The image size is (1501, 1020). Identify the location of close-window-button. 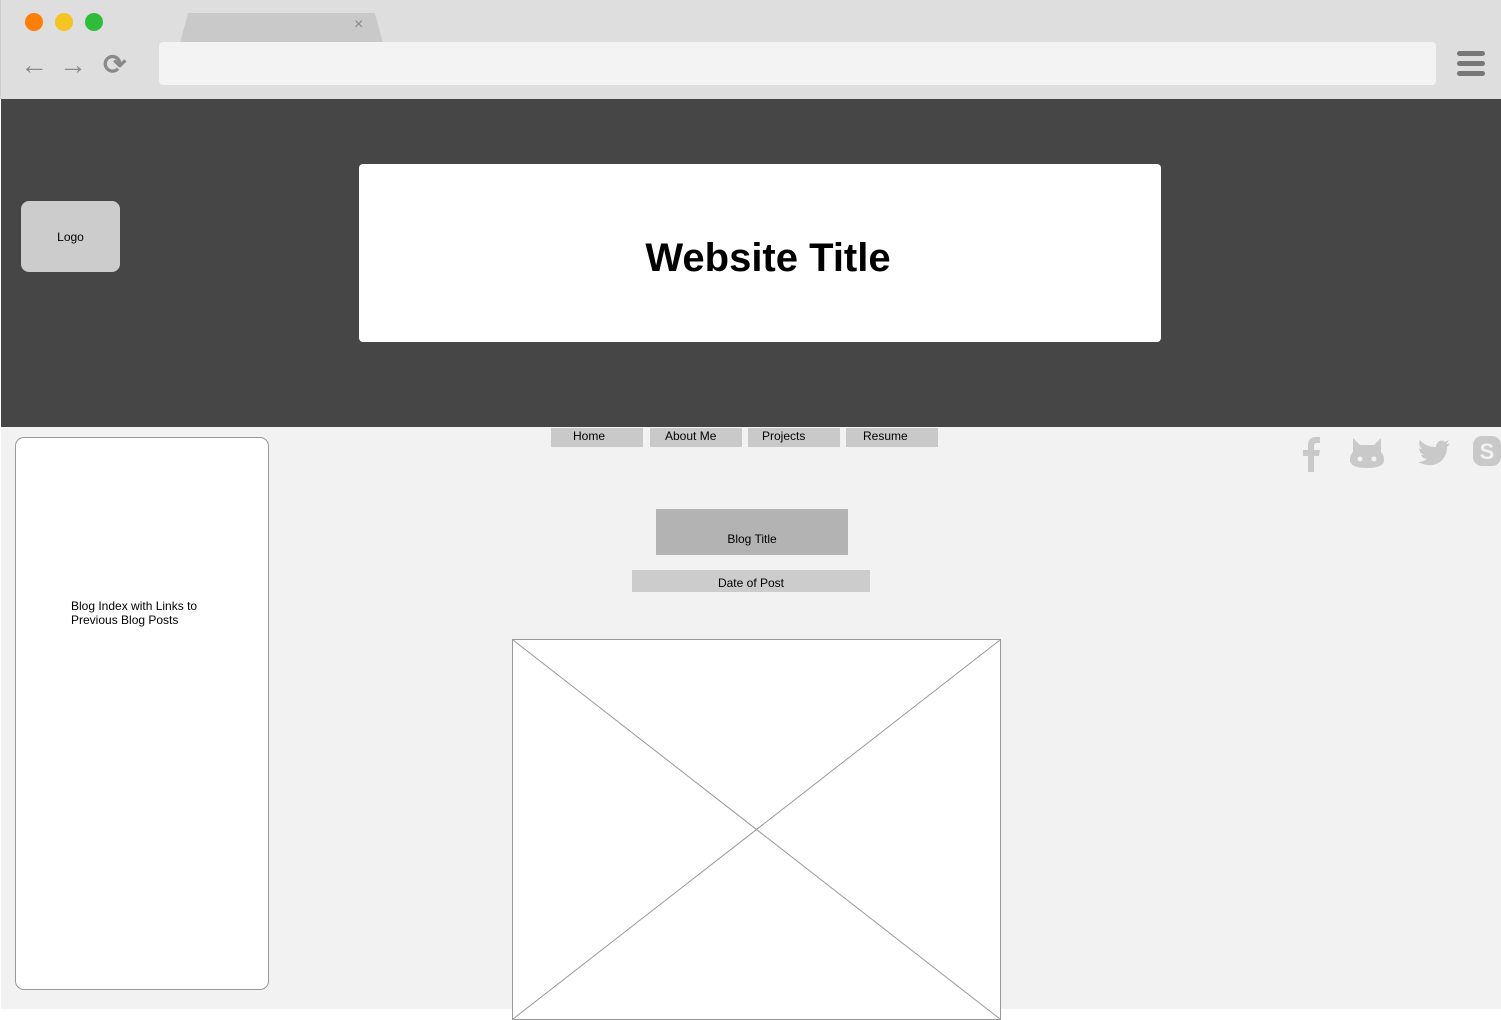
(34, 22).